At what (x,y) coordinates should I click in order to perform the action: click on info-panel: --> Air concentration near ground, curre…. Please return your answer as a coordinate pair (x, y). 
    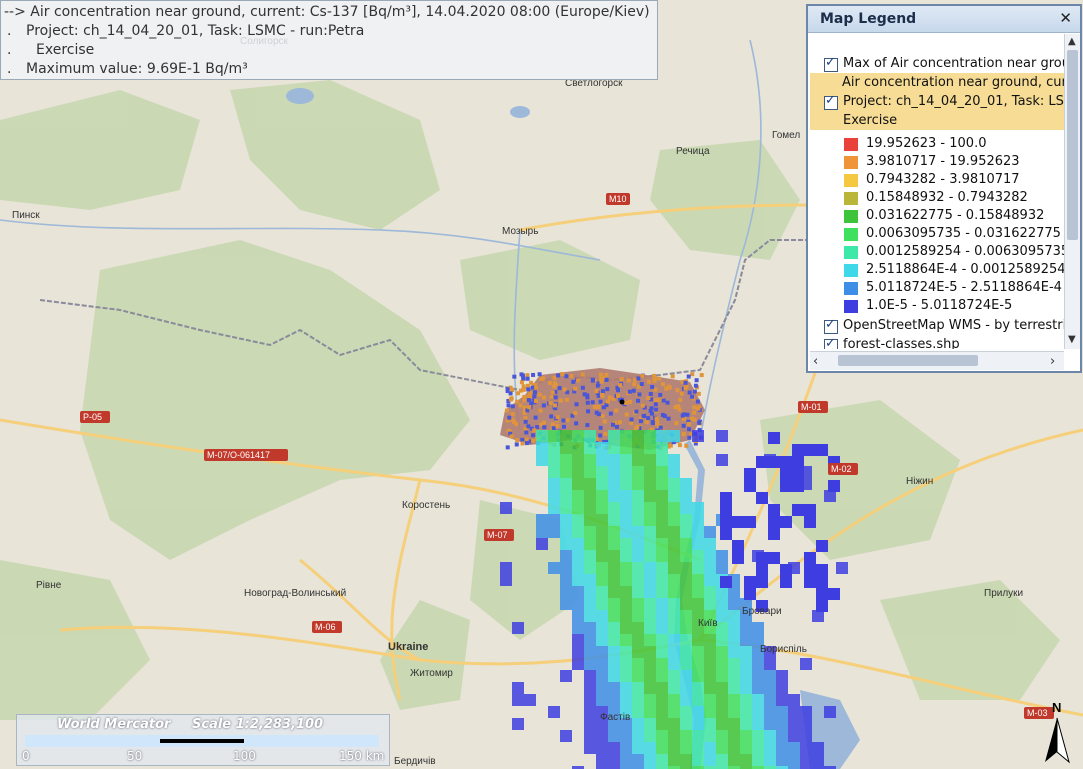
    Looking at the image, I should click on (329, 40).